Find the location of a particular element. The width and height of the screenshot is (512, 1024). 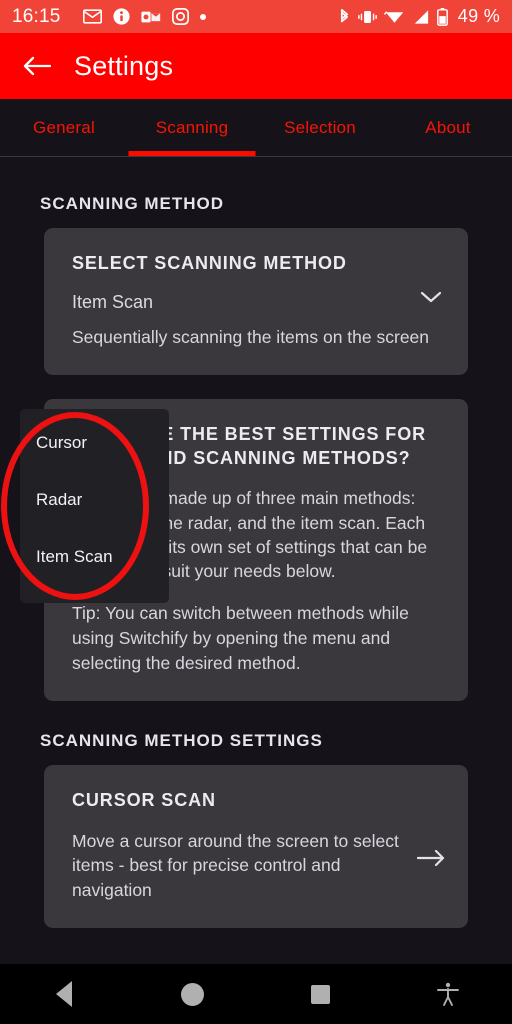

status-bar-left: 16:15 is located at coordinates (175, 17).